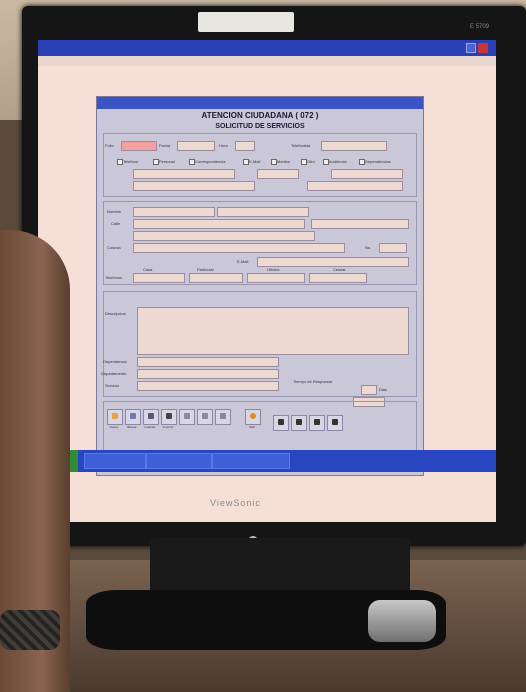 This screenshot has height=692, width=526. I want to click on calle-extra-field, so click(360, 224).